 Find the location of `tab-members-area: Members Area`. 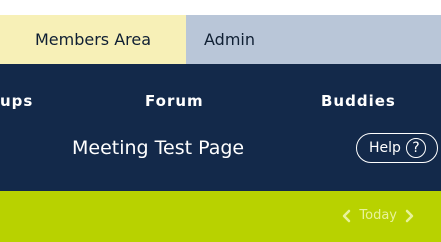

tab-members-area: Members Area is located at coordinates (93, 39).